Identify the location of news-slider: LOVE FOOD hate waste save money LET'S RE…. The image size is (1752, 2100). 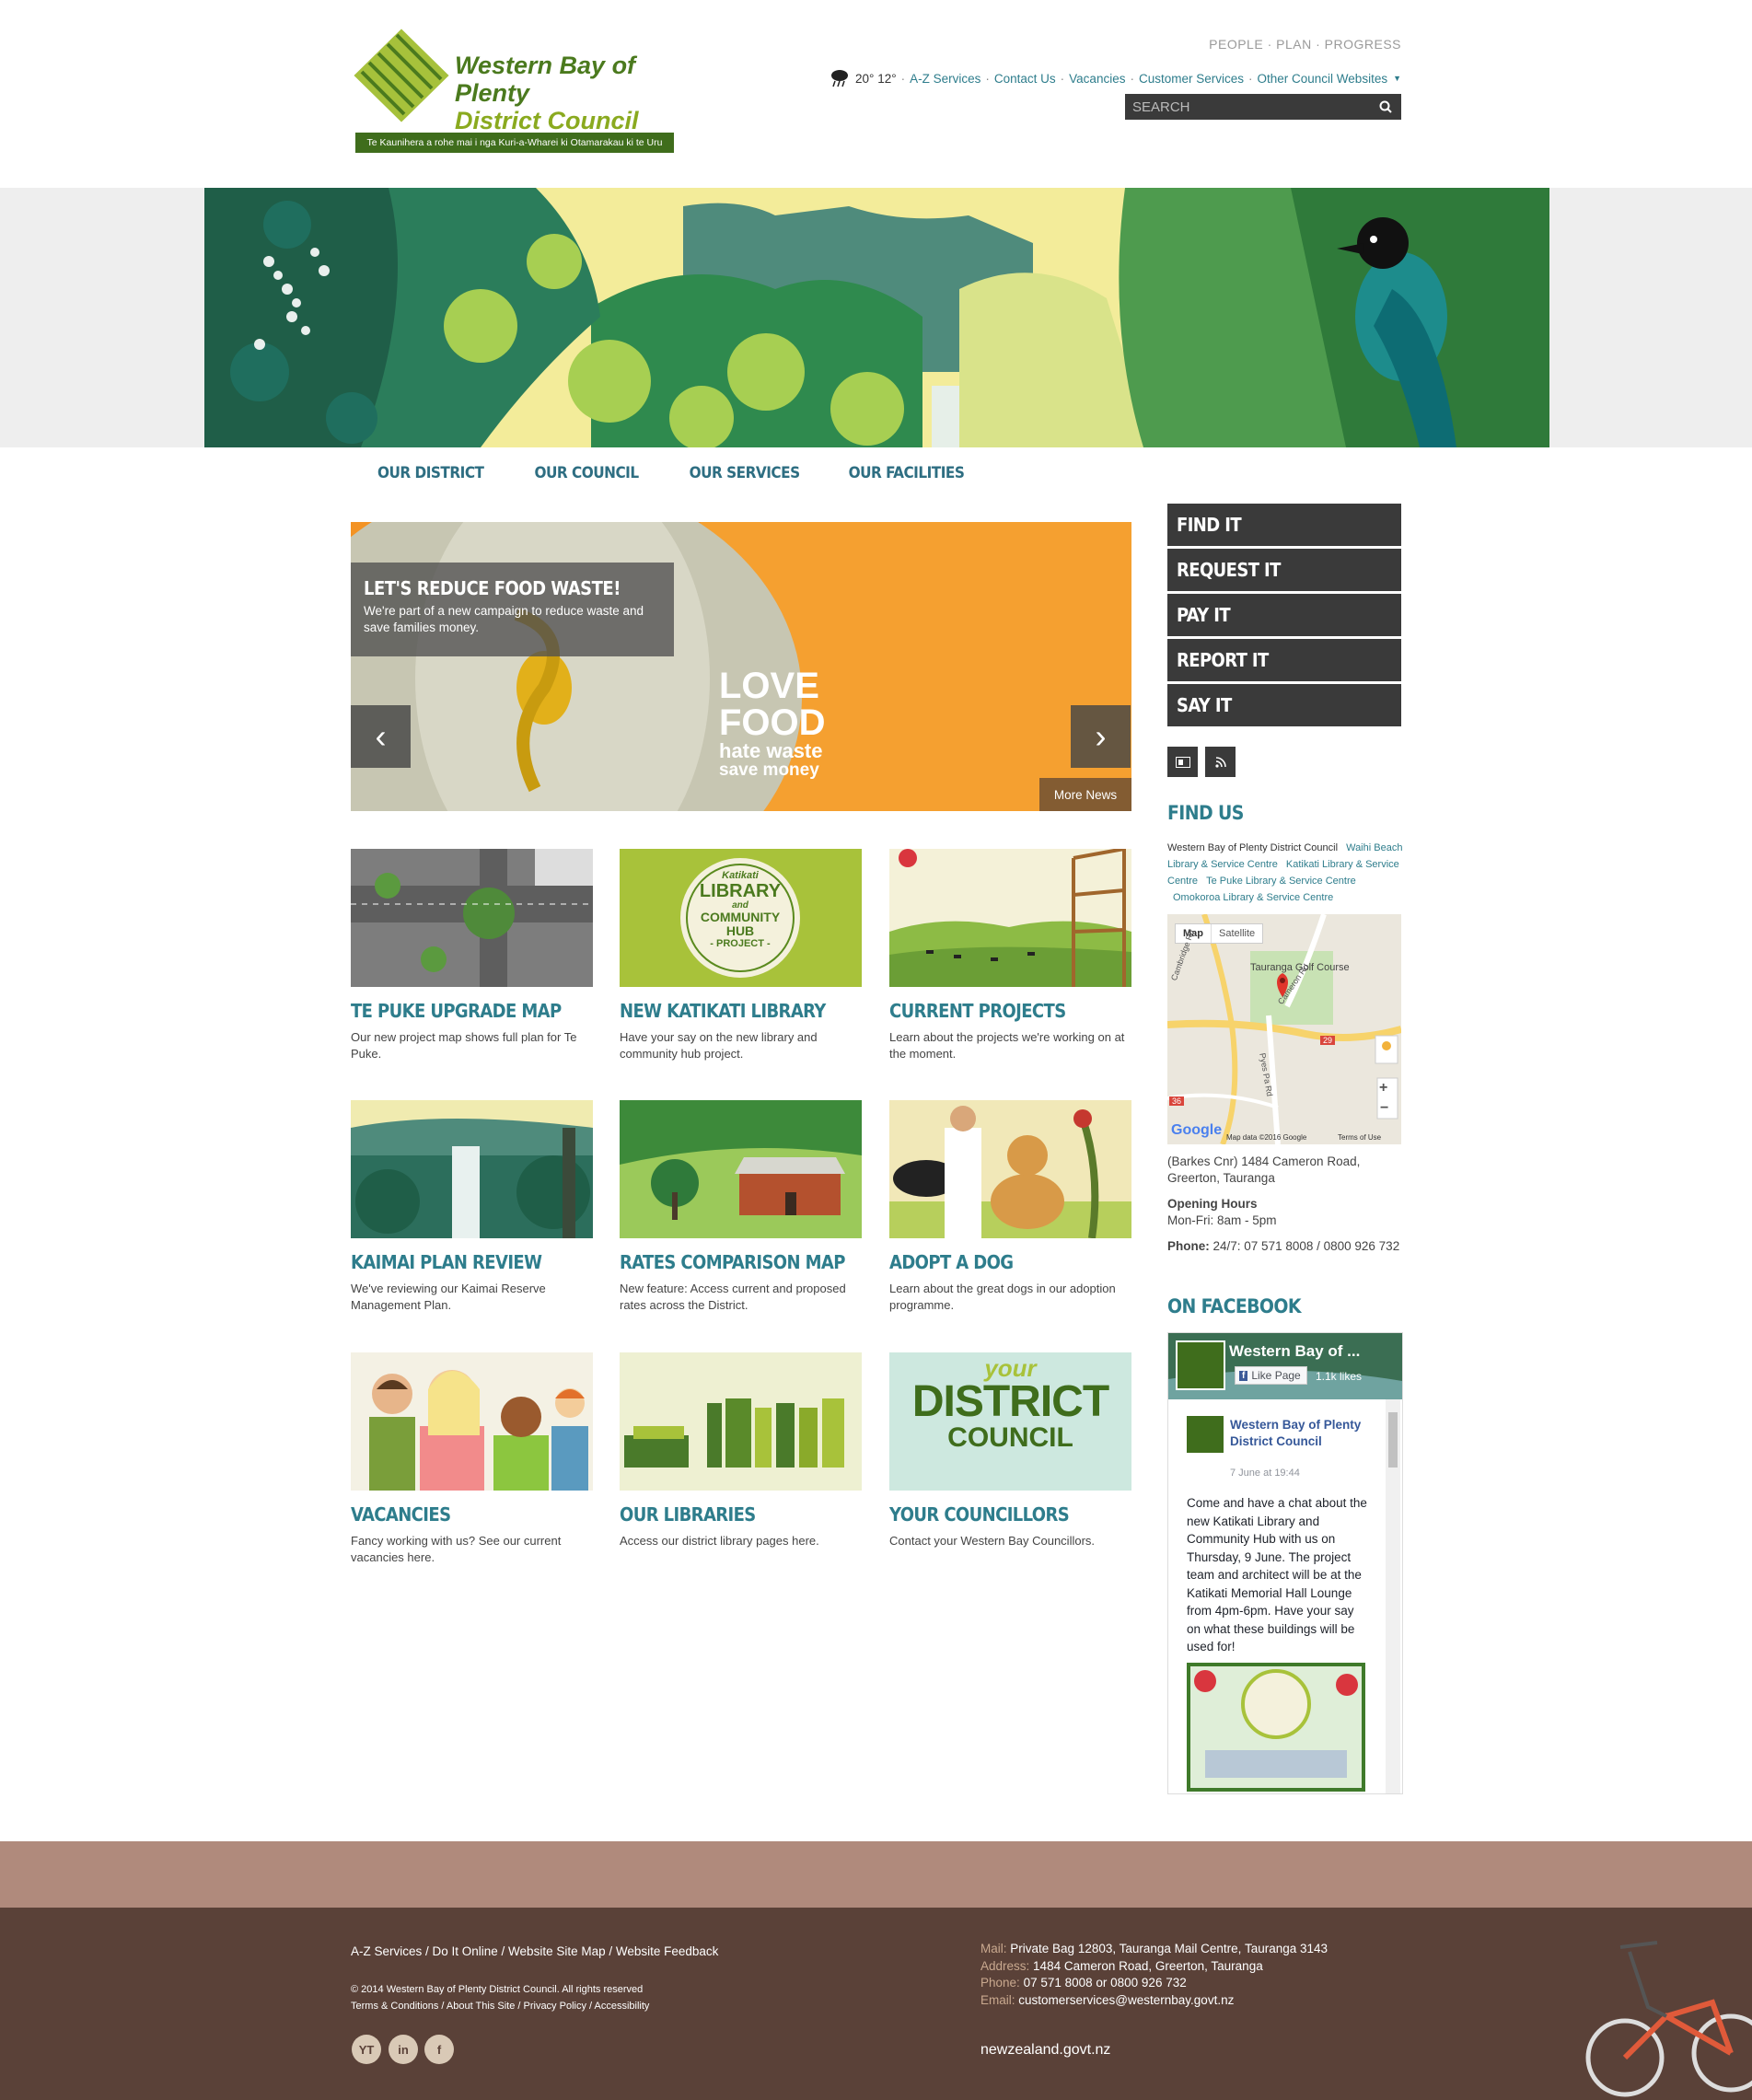
(741, 666).